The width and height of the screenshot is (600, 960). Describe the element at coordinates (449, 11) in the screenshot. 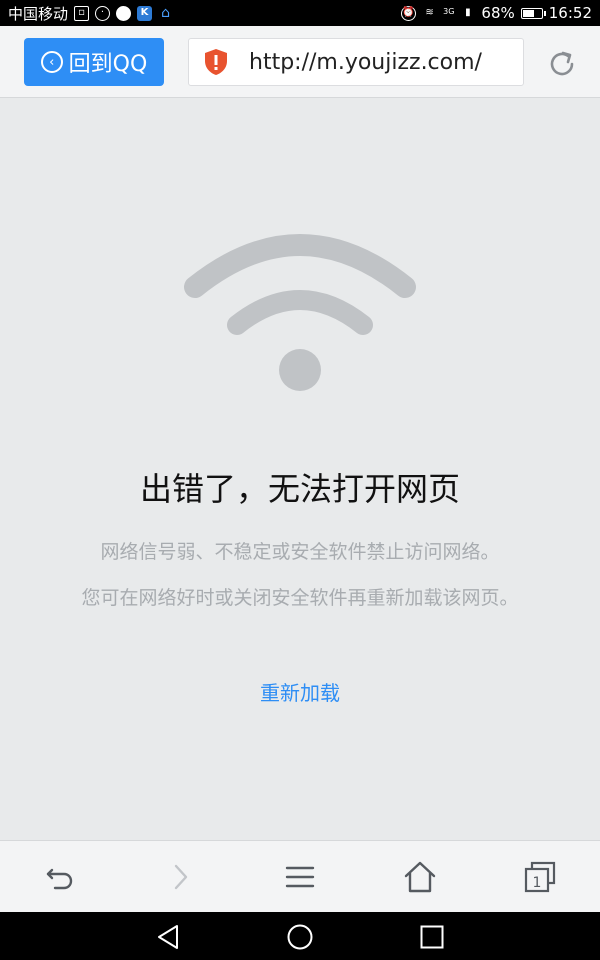

I see `network-type: 3G` at that location.